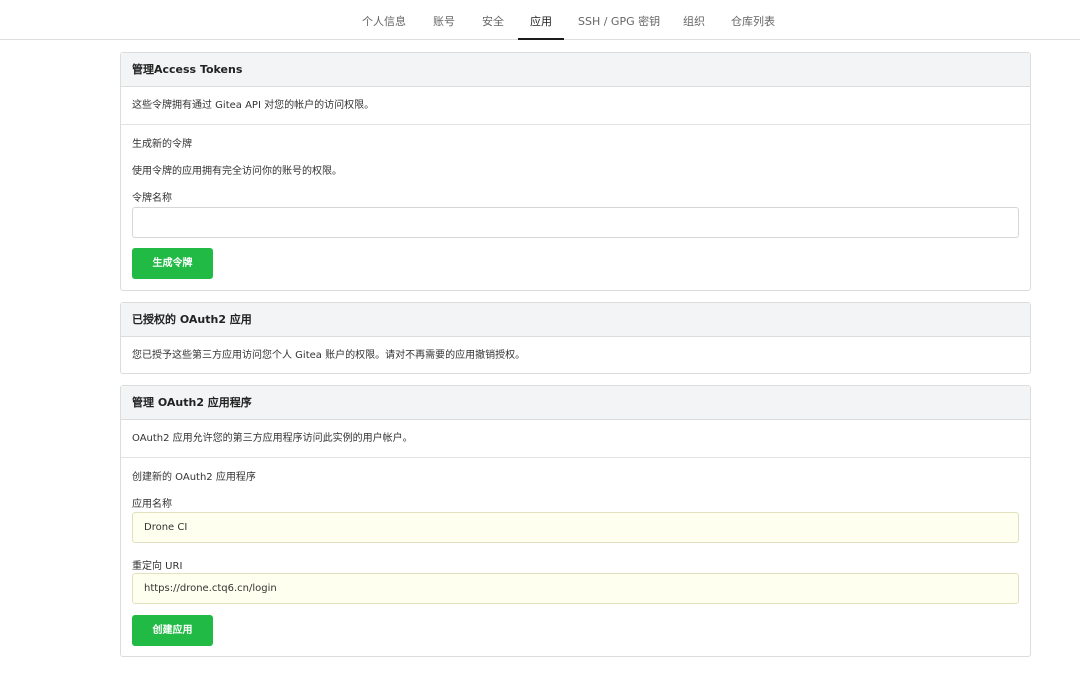  What do you see at coordinates (694, 20) in the screenshot?
I see `tab-organizations: 组织` at bounding box center [694, 20].